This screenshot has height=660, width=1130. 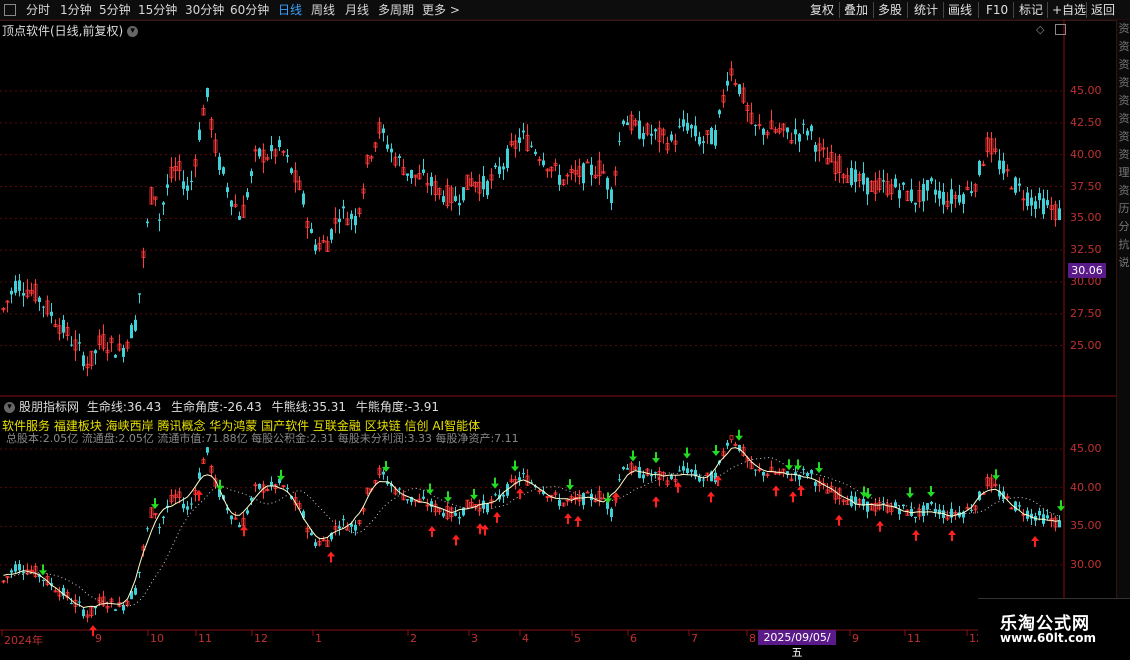 I want to click on price-tick: 45.00, so click(x=1086, y=90).